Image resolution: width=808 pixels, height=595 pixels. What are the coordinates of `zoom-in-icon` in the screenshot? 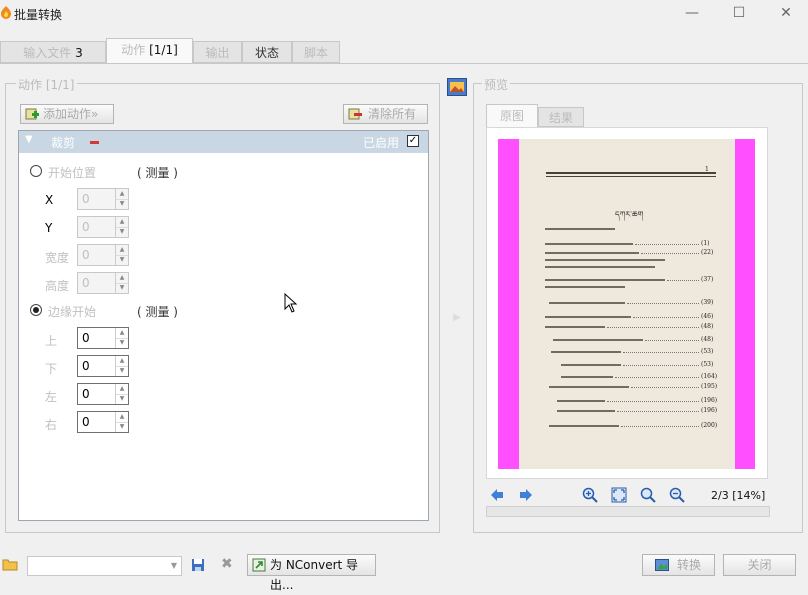 It's located at (590, 495).